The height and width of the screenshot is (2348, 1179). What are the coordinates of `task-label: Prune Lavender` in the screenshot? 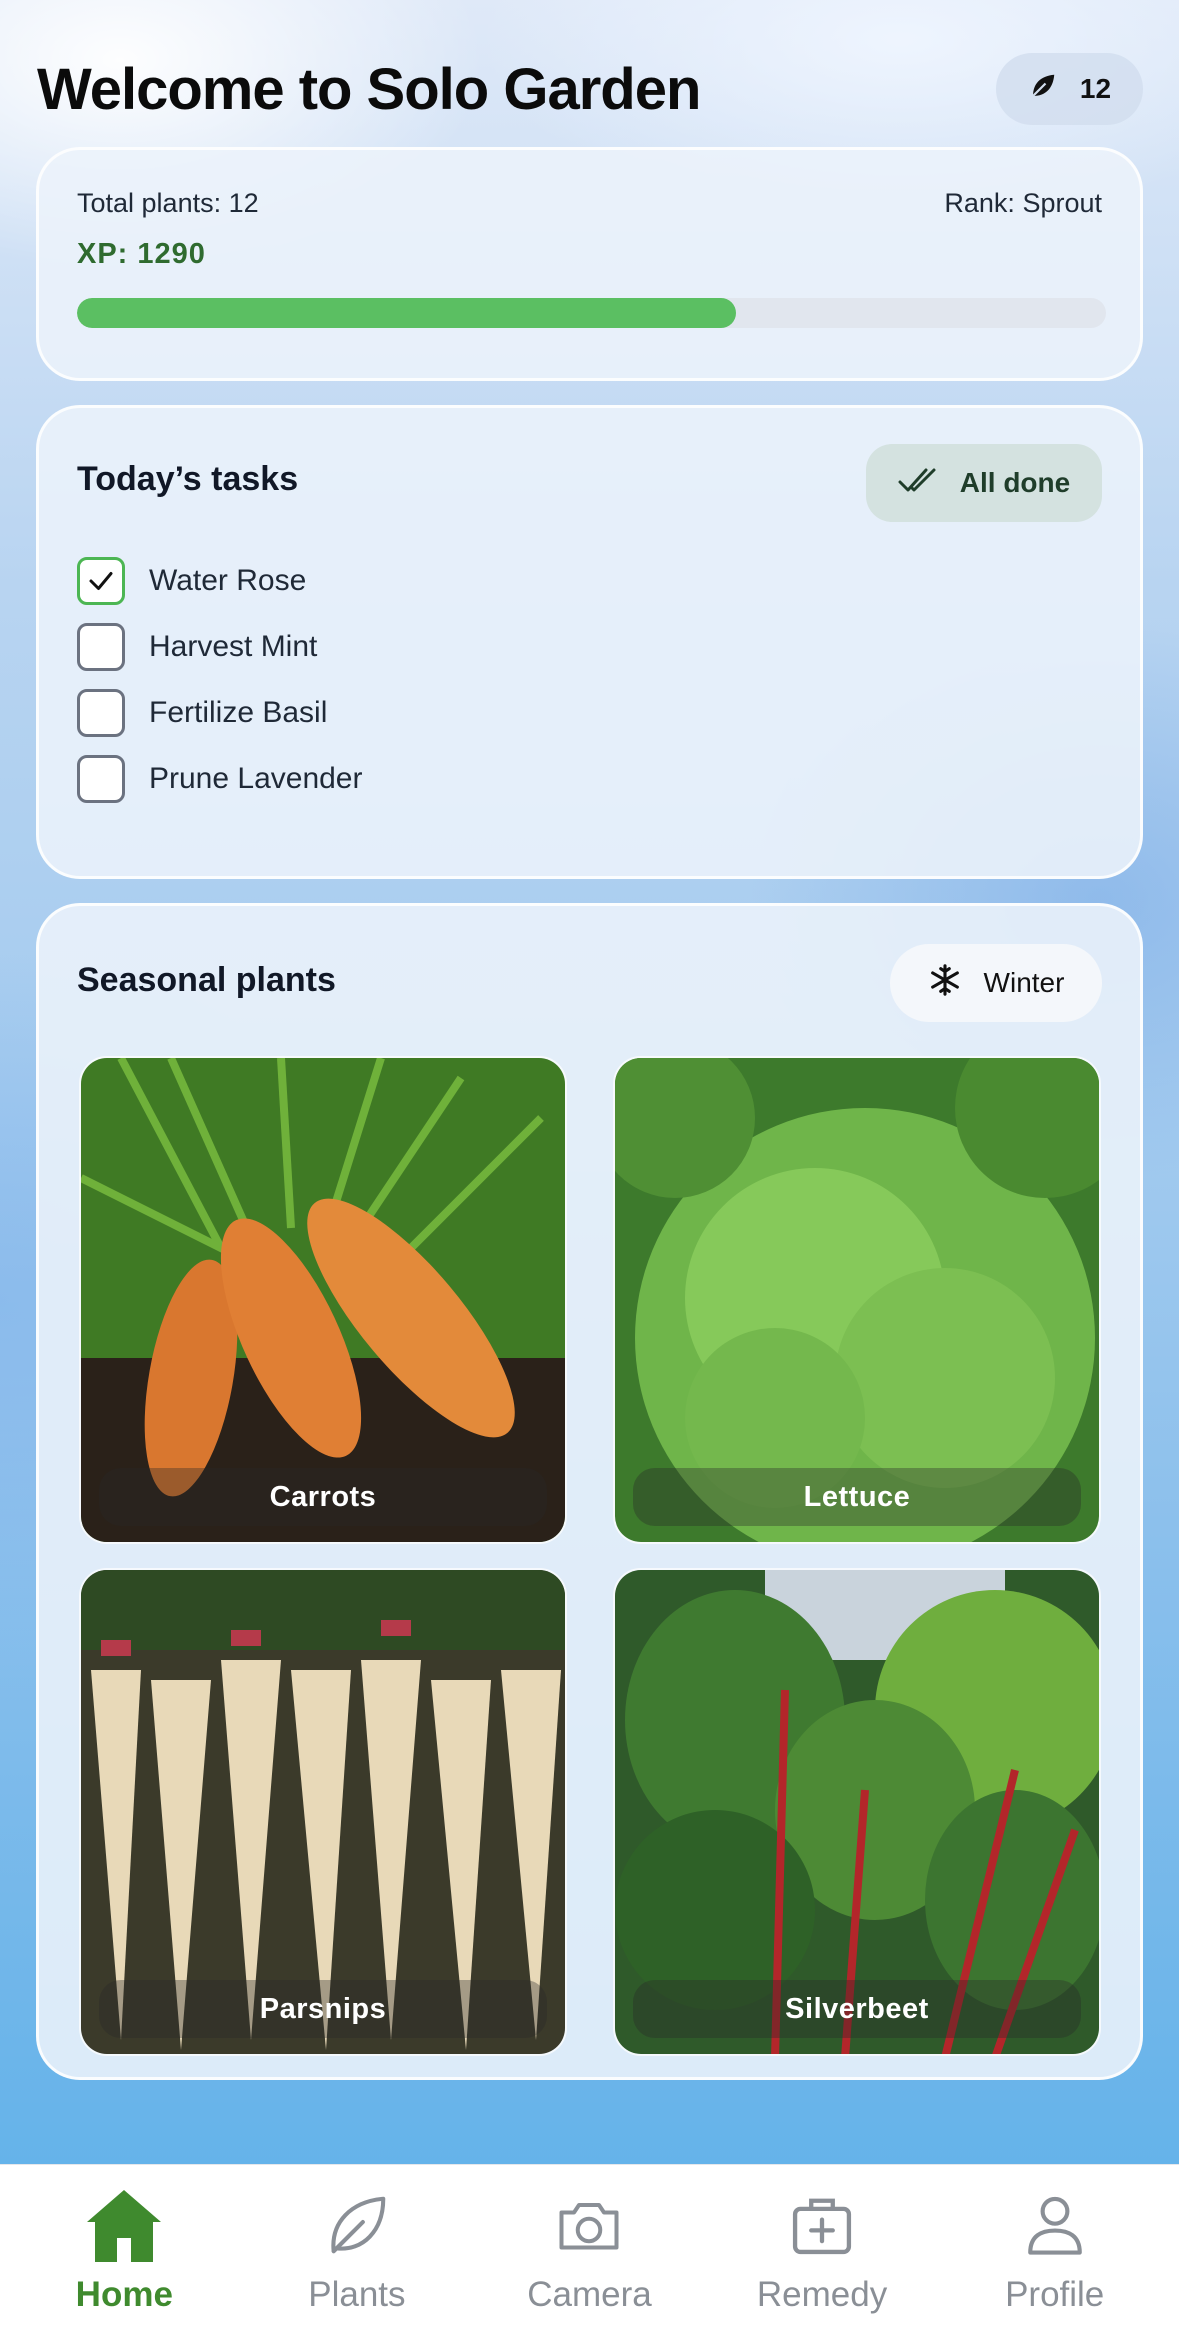 It's located at (256, 778).